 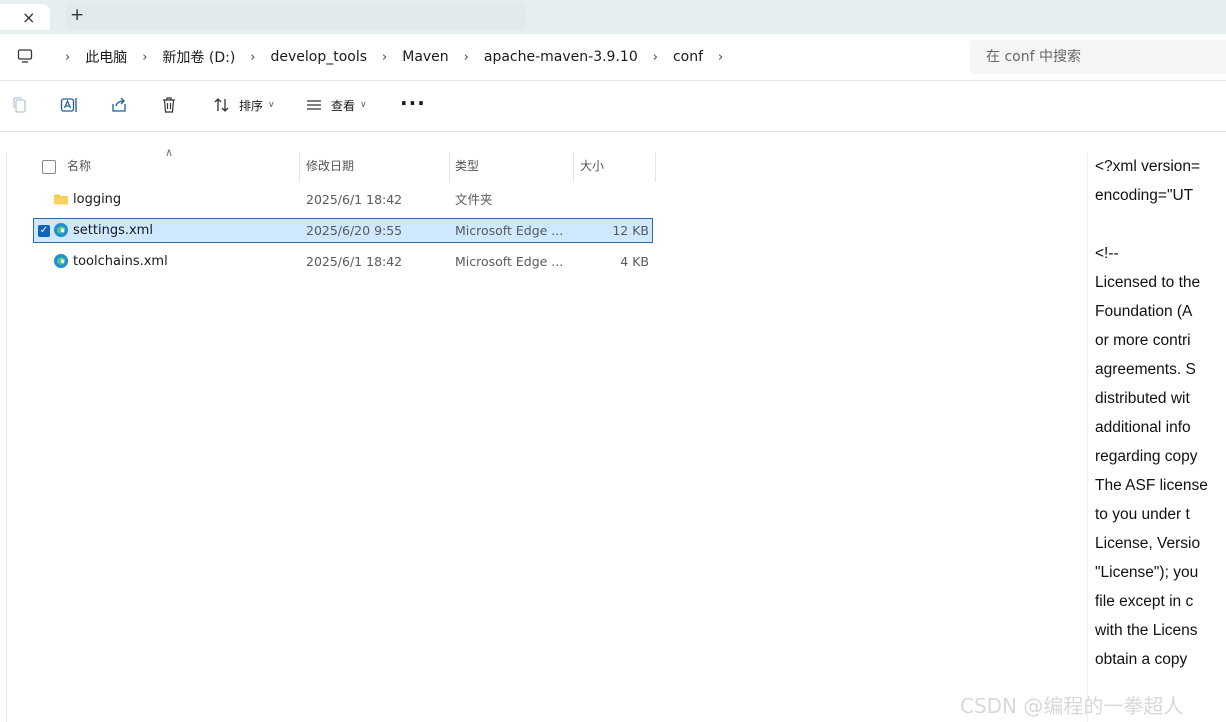 What do you see at coordinates (113, 230) in the screenshot?
I see `file-name: settings.xml` at bounding box center [113, 230].